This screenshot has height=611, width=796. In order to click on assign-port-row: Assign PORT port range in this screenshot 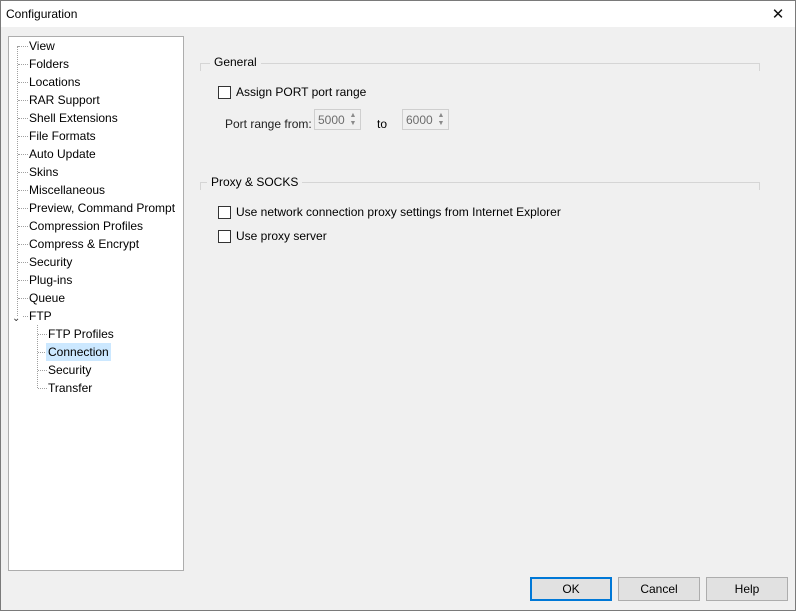, I will do `click(292, 92)`.